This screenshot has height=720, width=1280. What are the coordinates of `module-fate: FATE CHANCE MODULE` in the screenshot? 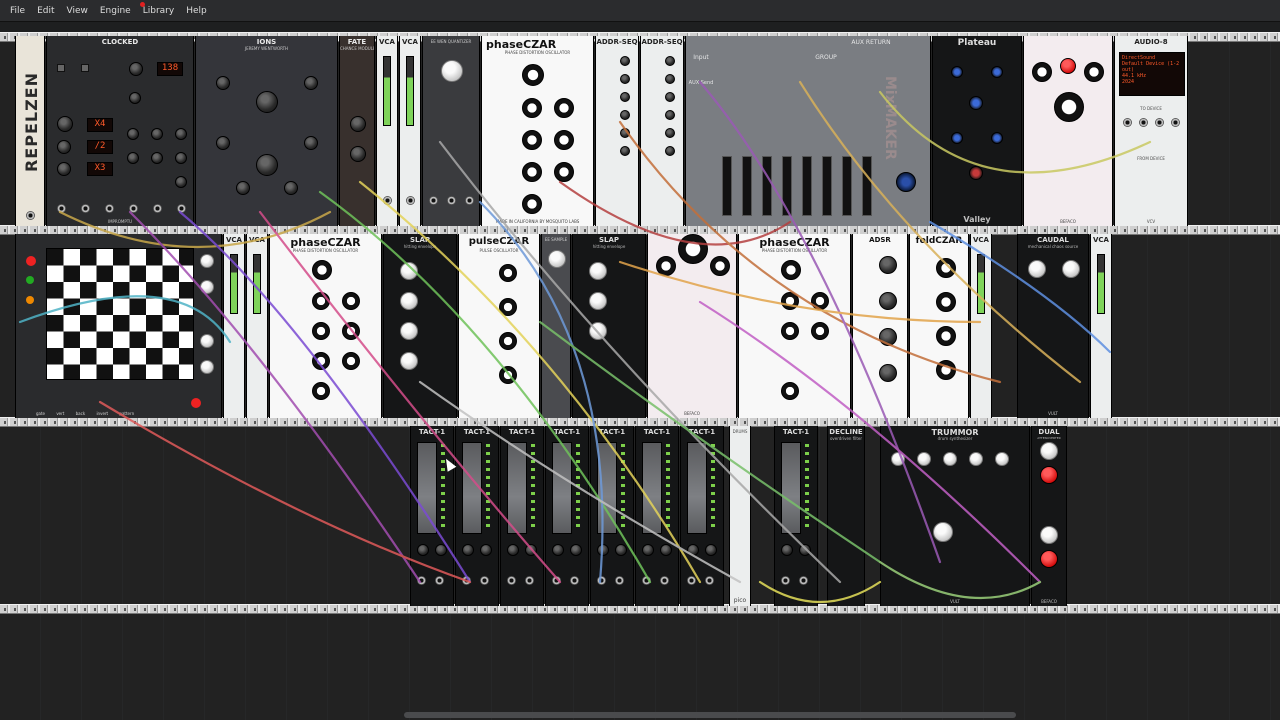 It's located at (357, 131).